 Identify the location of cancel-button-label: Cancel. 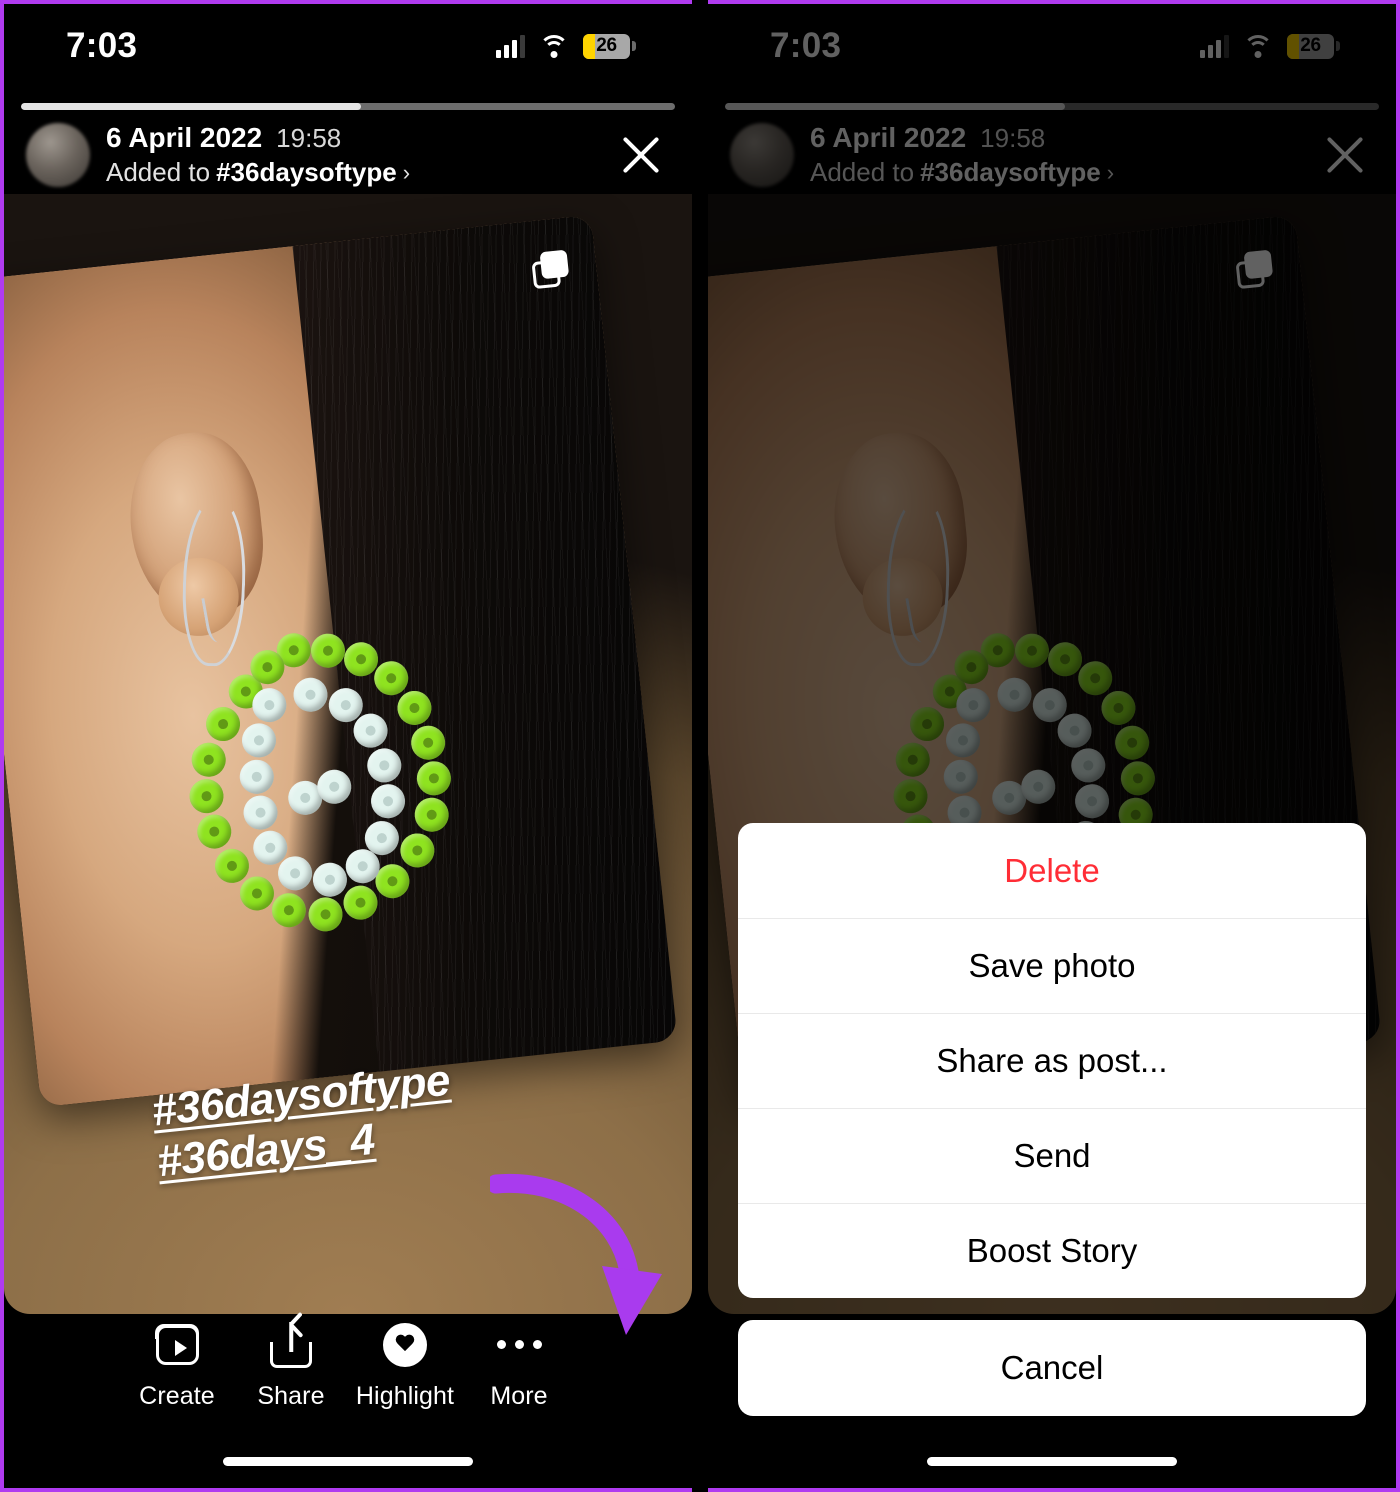
(1052, 1367).